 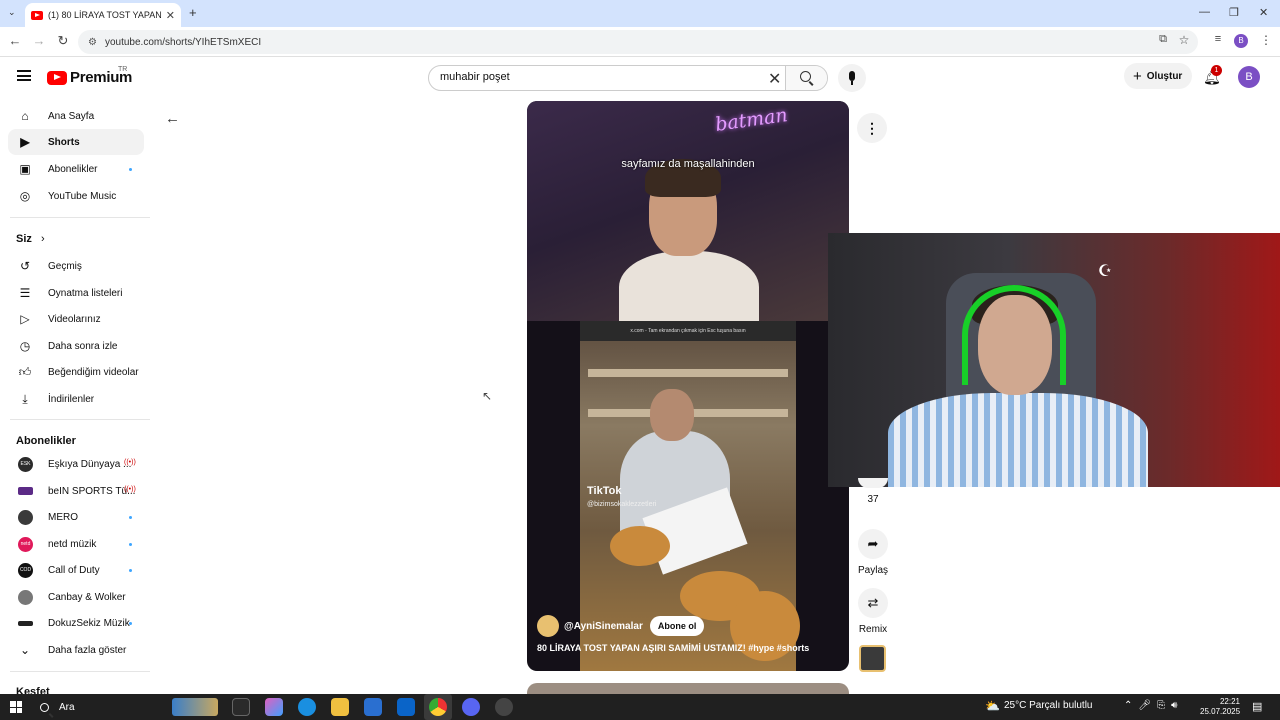 What do you see at coordinates (677, 626) in the screenshot?
I see `subscribe-button: Abone ol` at bounding box center [677, 626].